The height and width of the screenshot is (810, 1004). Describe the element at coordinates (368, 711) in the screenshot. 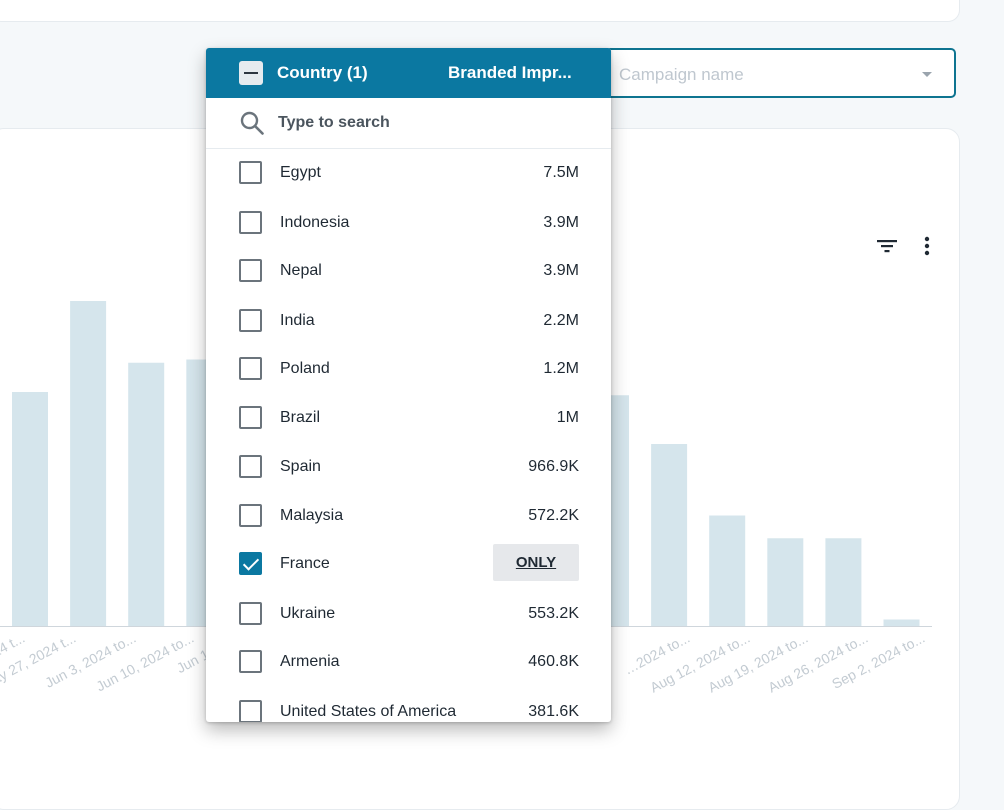

I see `country-label: United States of America` at that location.